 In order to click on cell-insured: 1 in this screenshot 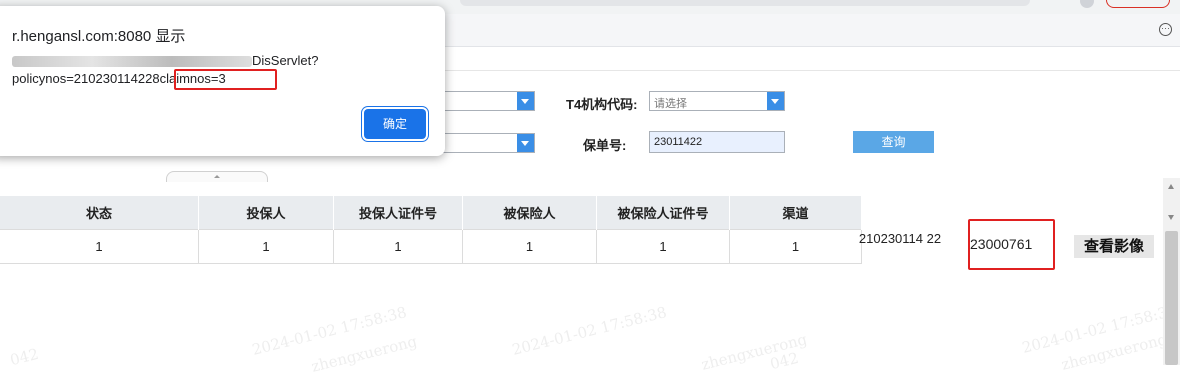, I will do `click(529, 246)`.